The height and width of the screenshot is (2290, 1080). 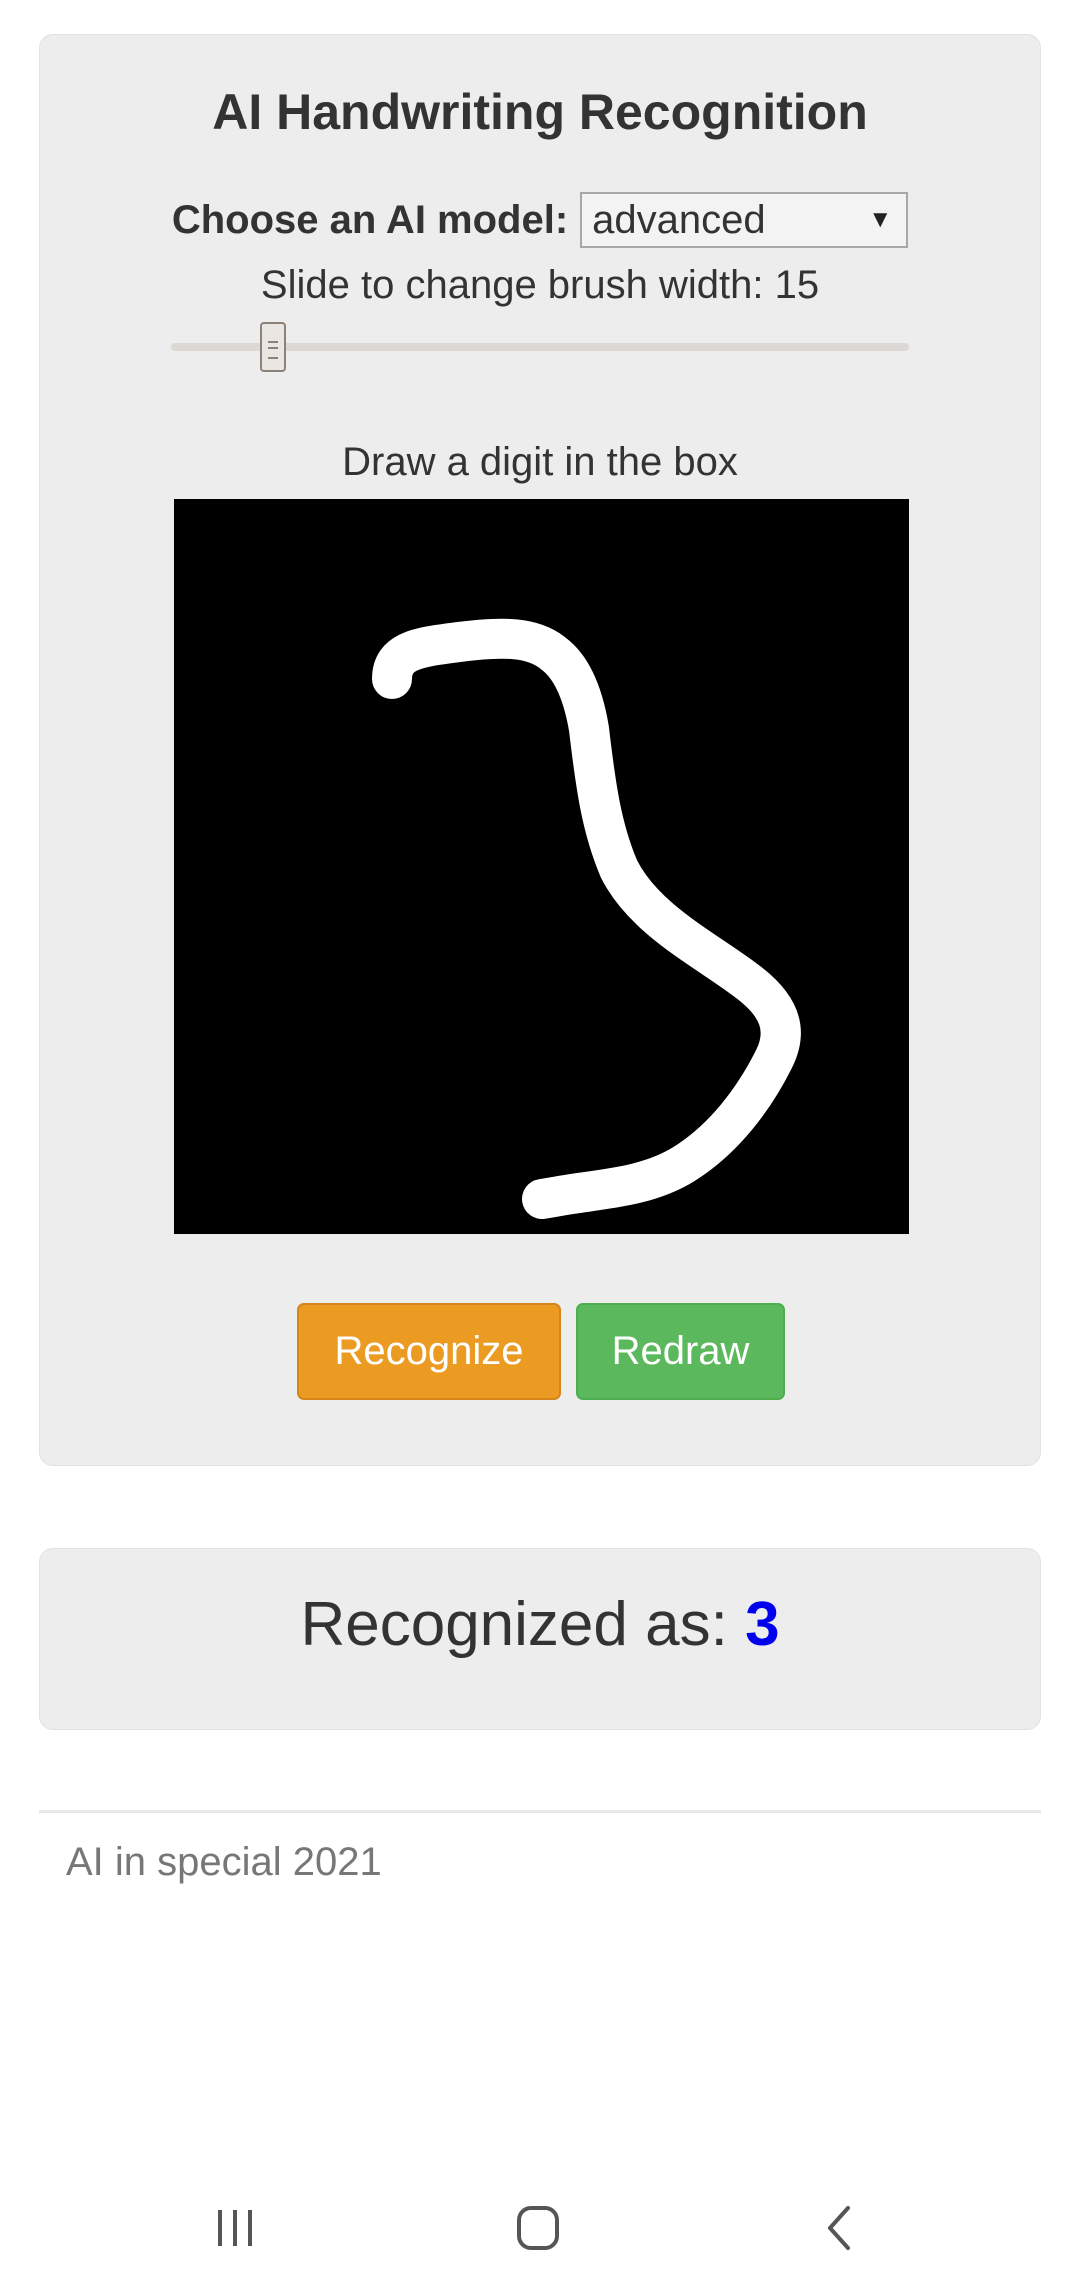 I want to click on footer-divider, so click(x=540, y=1811).